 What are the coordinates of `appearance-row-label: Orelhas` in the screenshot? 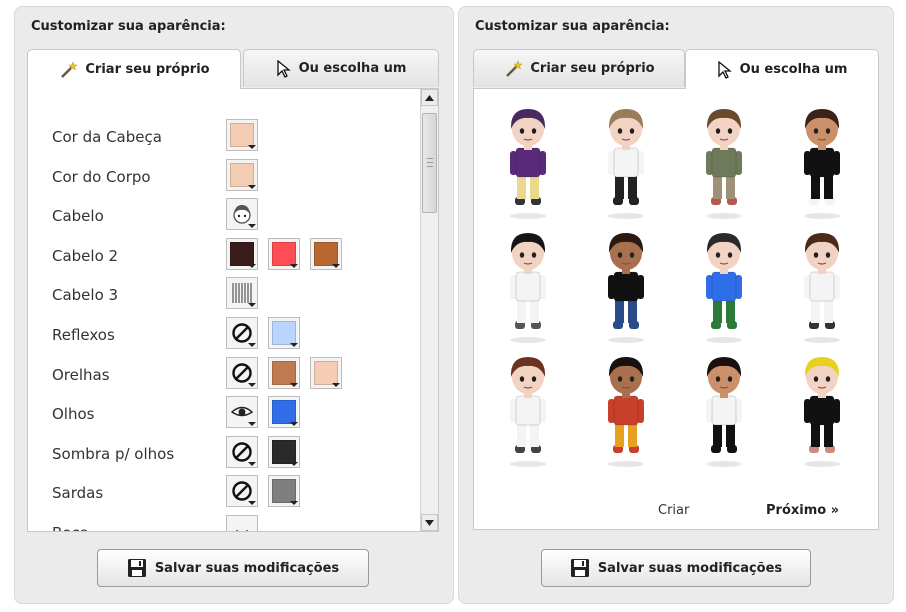 It's located at (81, 374).